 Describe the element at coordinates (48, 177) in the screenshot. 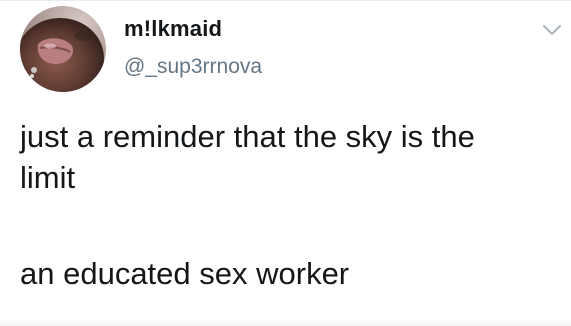

I see `tweet-text-line: limit` at that location.